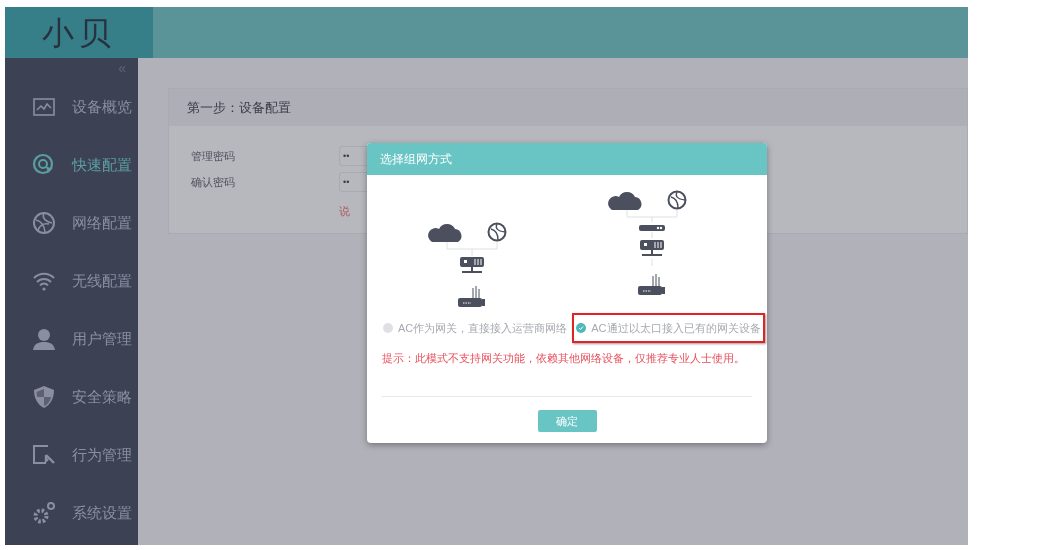 This screenshot has height=550, width=1040. Describe the element at coordinates (79, 33) in the screenshot. I see `logo: 小贝` at that location.